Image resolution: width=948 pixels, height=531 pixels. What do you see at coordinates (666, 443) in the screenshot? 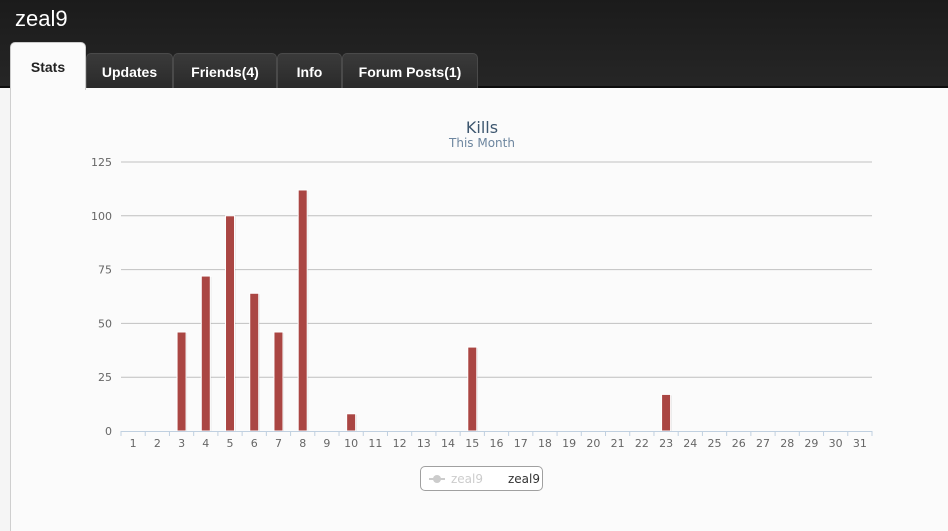
I see `x-tick-label: 23` at bounding box center [666, 443].